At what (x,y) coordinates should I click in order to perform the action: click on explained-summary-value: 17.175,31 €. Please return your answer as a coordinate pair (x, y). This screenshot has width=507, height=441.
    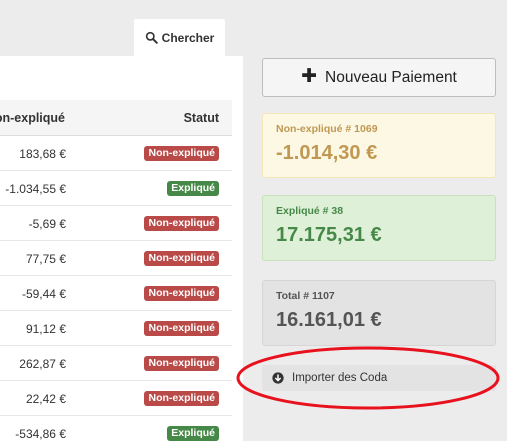
    Looking at the image, I should click on (329, 235).